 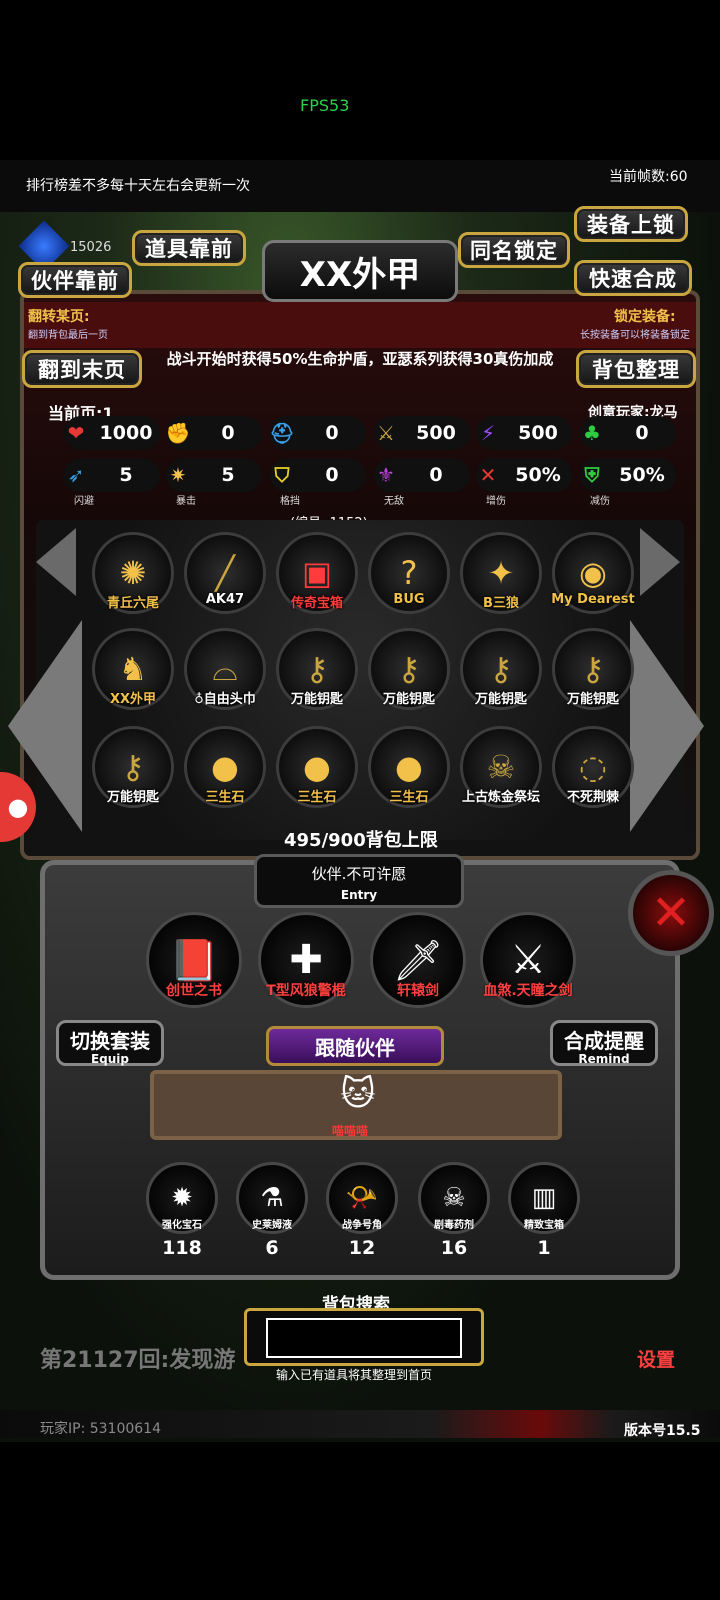 What do you see at coordinates (546, 1210) in the screenshot?
I see `material-slot: ▥ 精致宝箱 1` at bounding box center [546, 1210].